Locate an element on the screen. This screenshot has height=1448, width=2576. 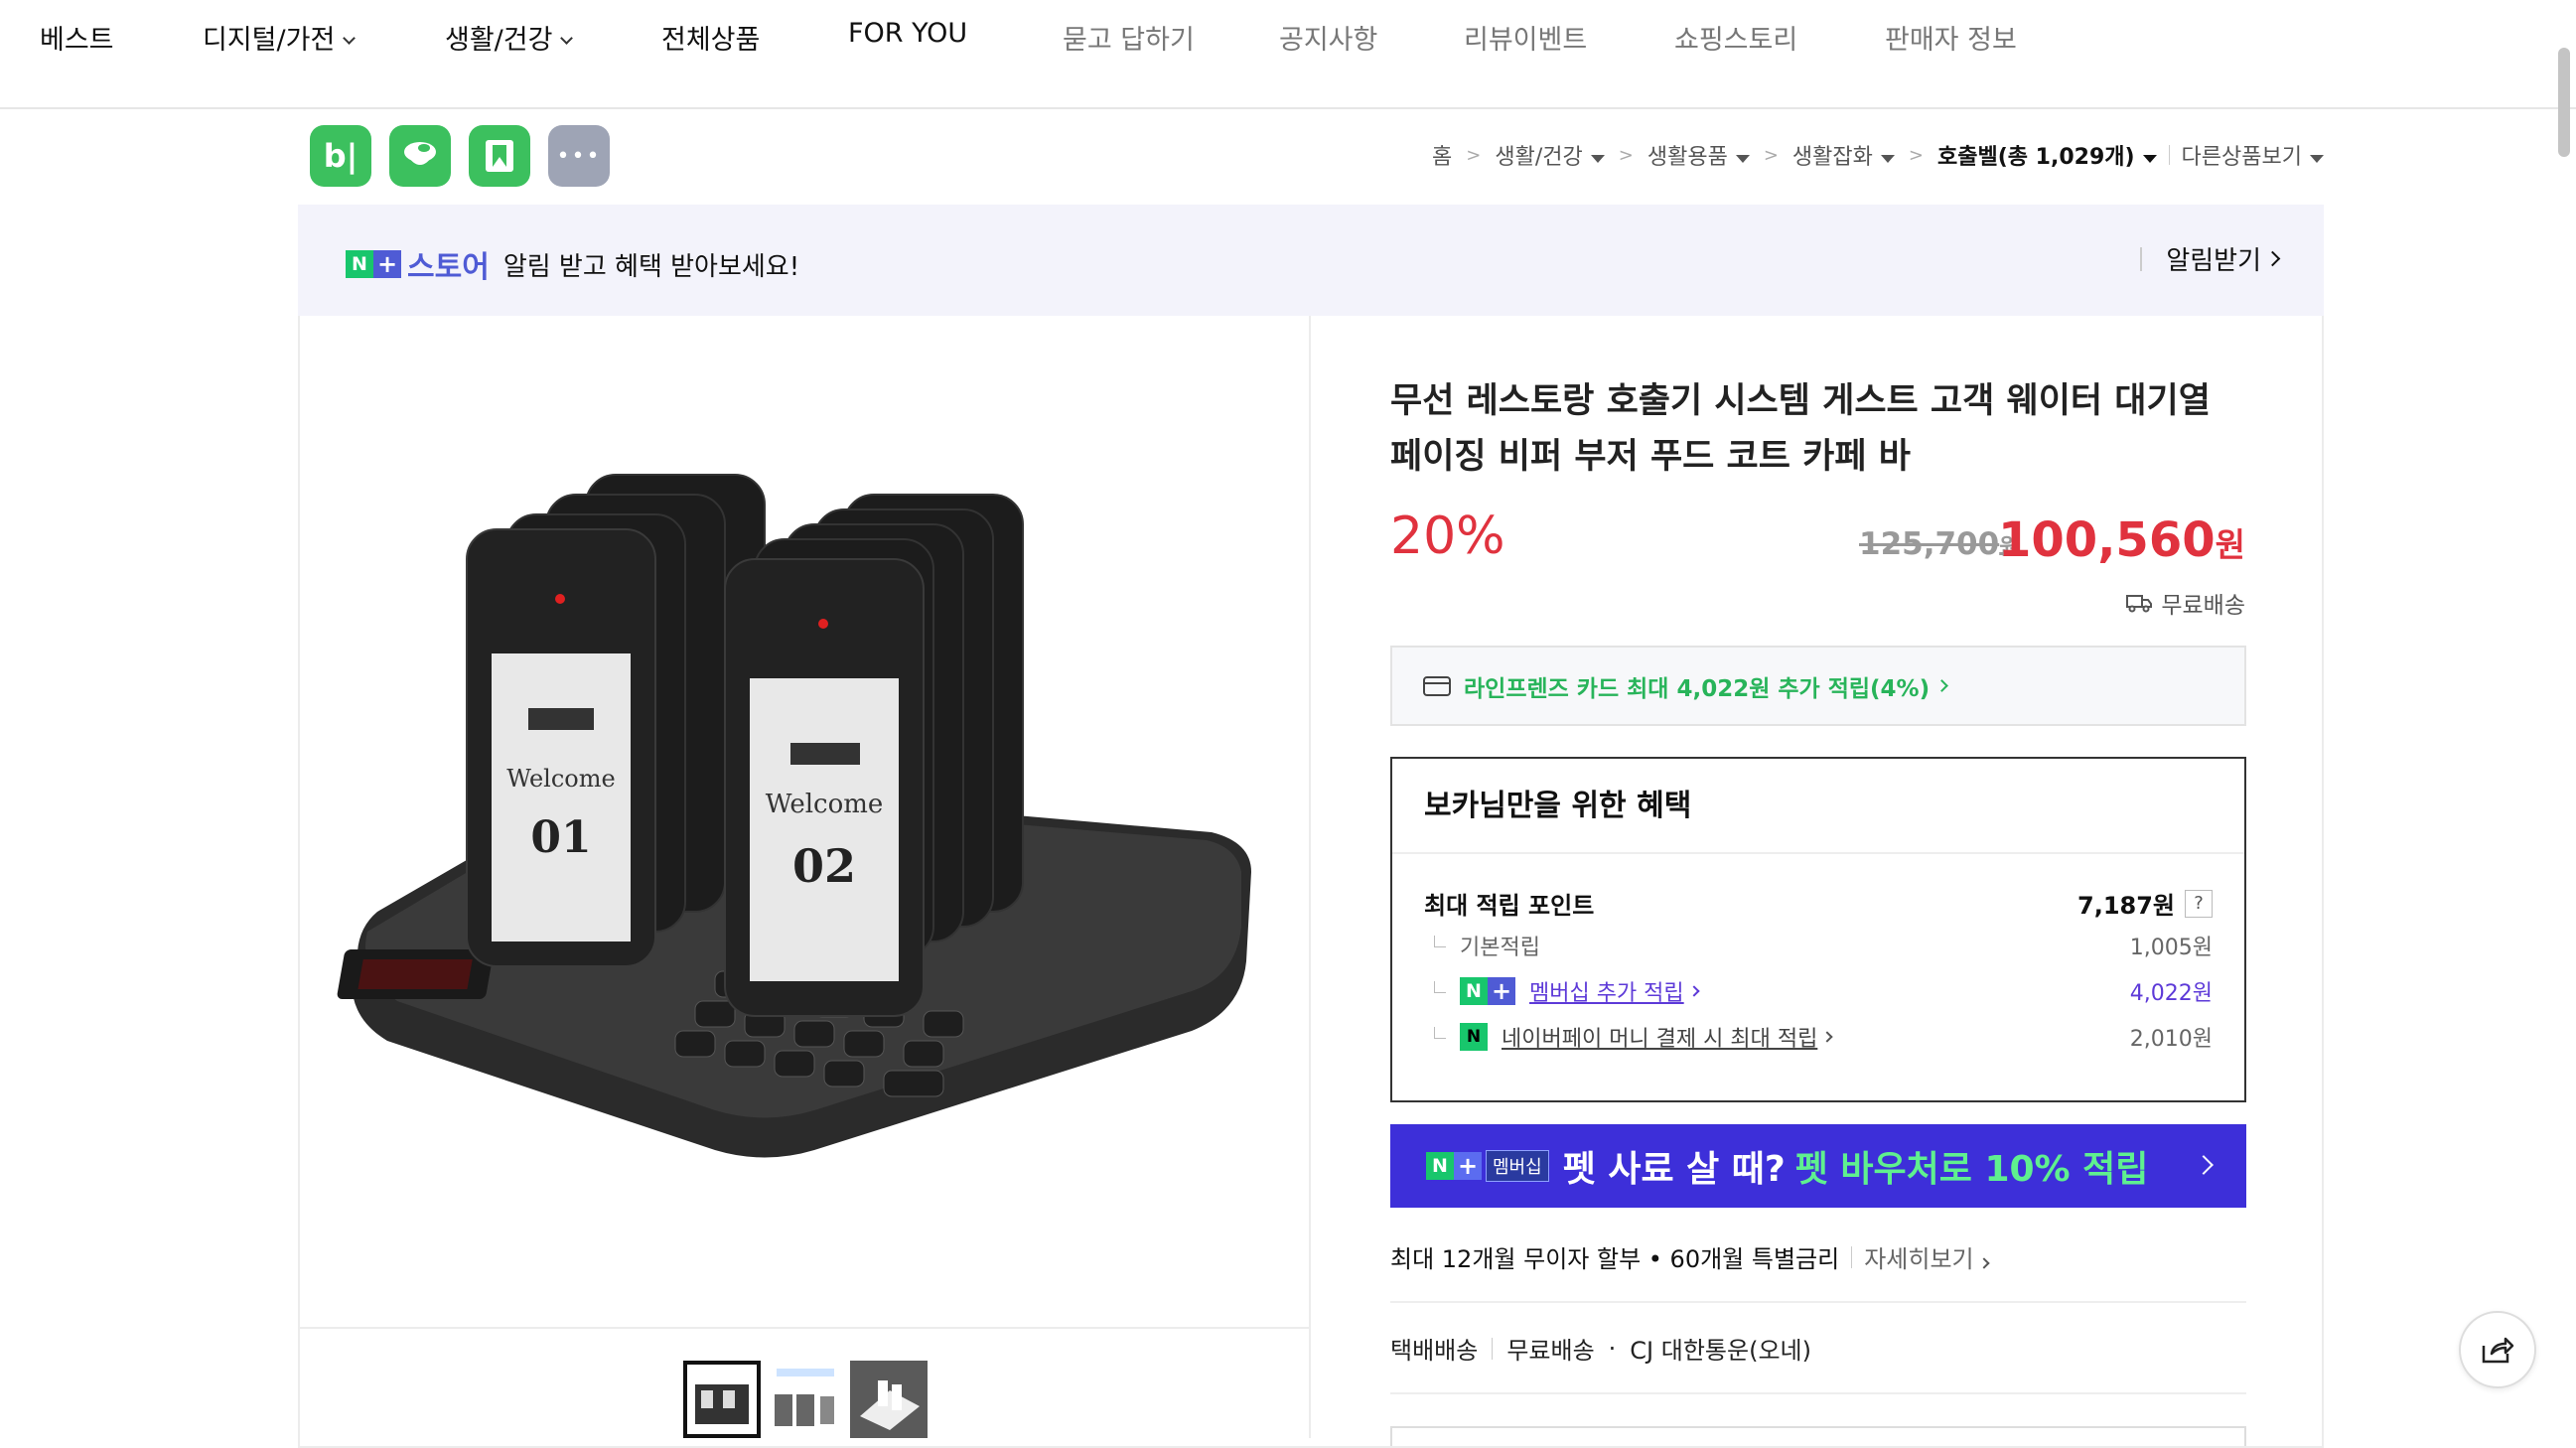
membership-tag: 멤버십 is located at coordinates (1518, 1166).